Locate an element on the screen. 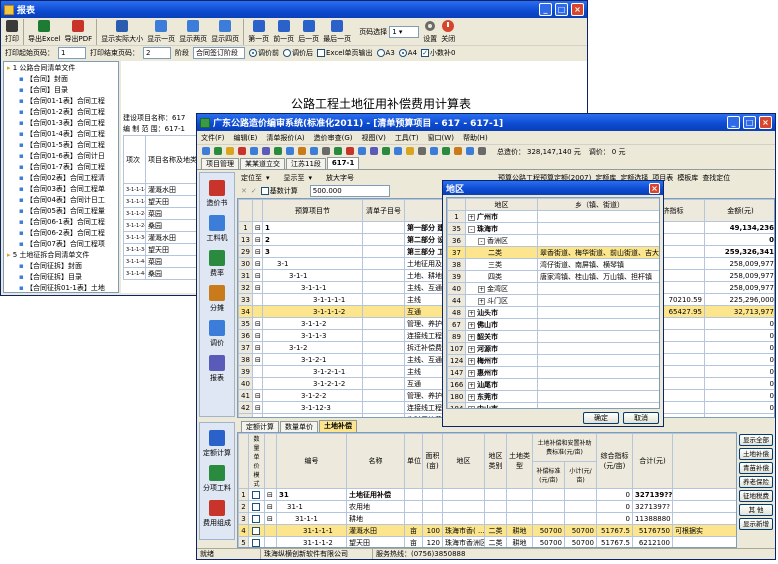 The height and width of the screenshot is (564, 778). code-cell: 1 is located at coordinates (312, 227).